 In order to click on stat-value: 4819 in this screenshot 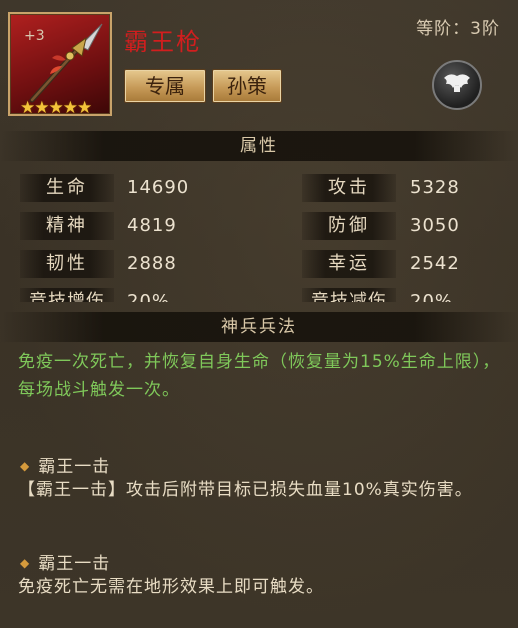, I will do `click(152, 225)`.